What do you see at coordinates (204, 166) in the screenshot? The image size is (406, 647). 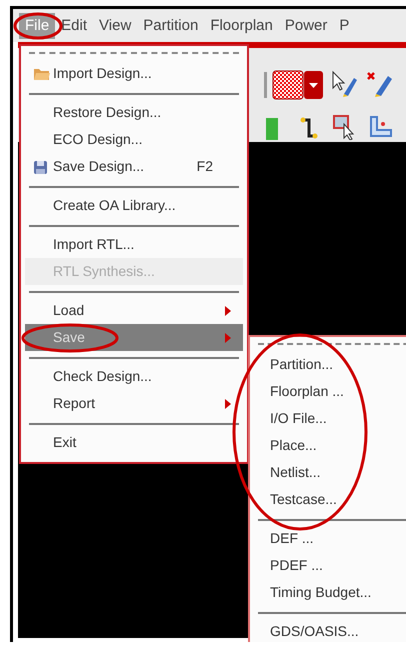 I see `shortcut-label: F2` at bounding box center [204, 166].